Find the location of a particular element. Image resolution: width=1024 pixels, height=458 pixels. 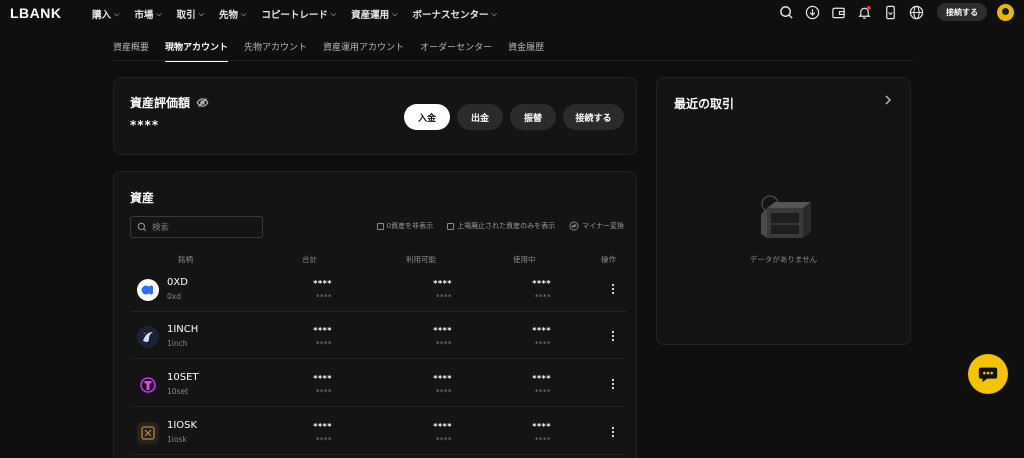

column-total: 合計 is located at coordinates (309, 259).